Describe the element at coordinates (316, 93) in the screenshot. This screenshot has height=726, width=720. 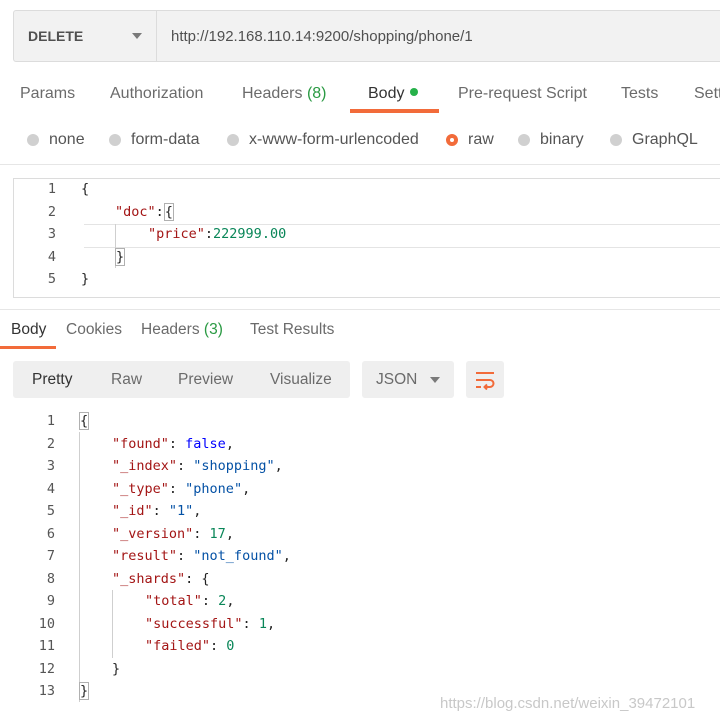
I see `headers-count-badge: (8)` at that location.